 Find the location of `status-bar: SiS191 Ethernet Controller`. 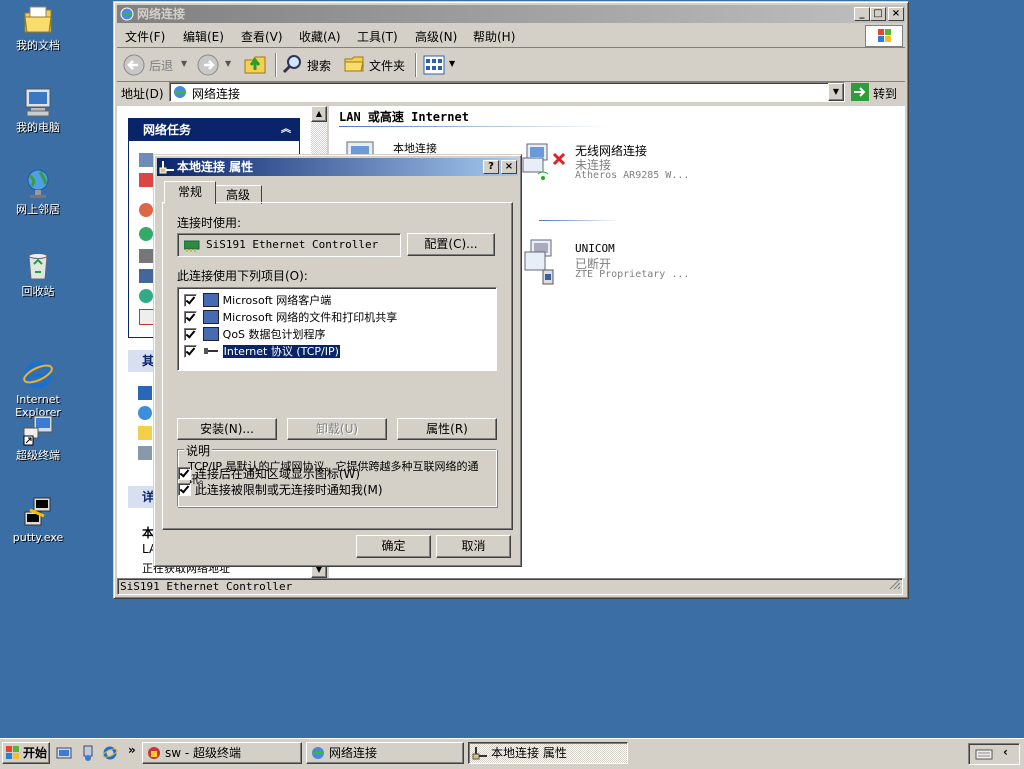

status-bar: SiS191 Ethernet Controller is located at coordinates (510, 586).